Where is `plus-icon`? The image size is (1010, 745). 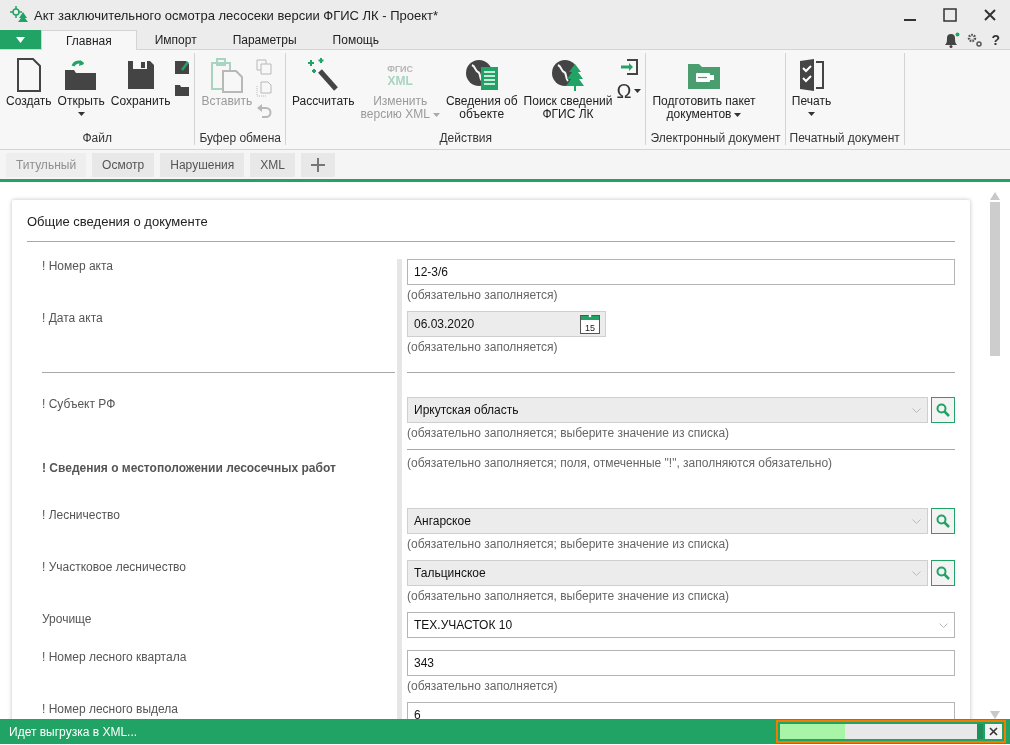
plus-icon is located at coordinates (317, 165).